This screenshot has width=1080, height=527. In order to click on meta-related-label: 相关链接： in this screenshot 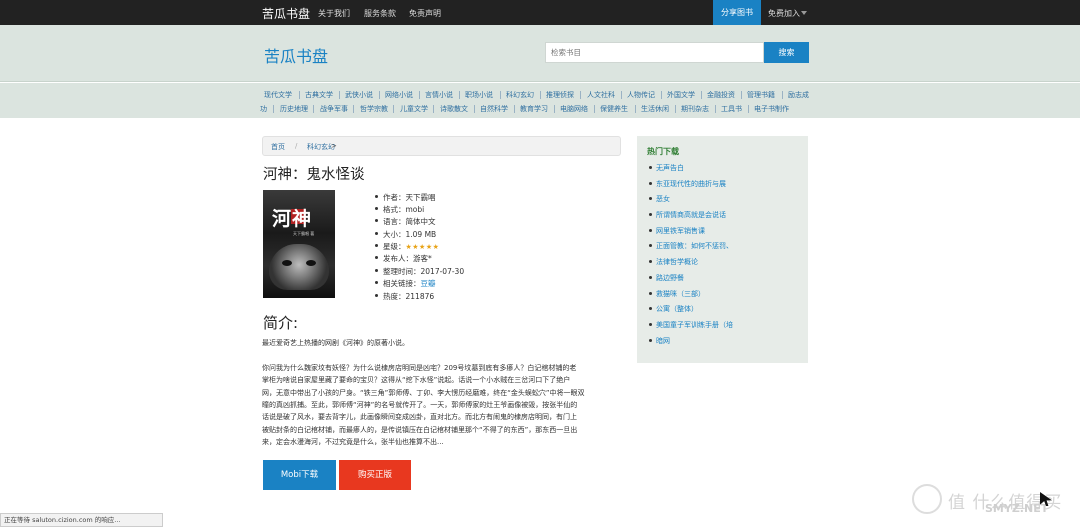, I will do `click(402, 283)`.